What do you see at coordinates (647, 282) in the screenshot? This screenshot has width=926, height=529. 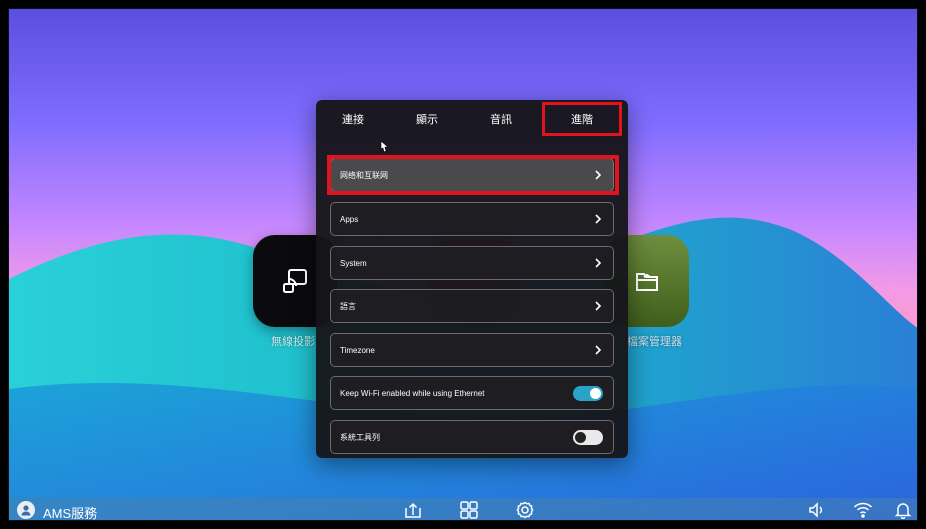 I see `folder-icon` at bounding box center [647, 282].